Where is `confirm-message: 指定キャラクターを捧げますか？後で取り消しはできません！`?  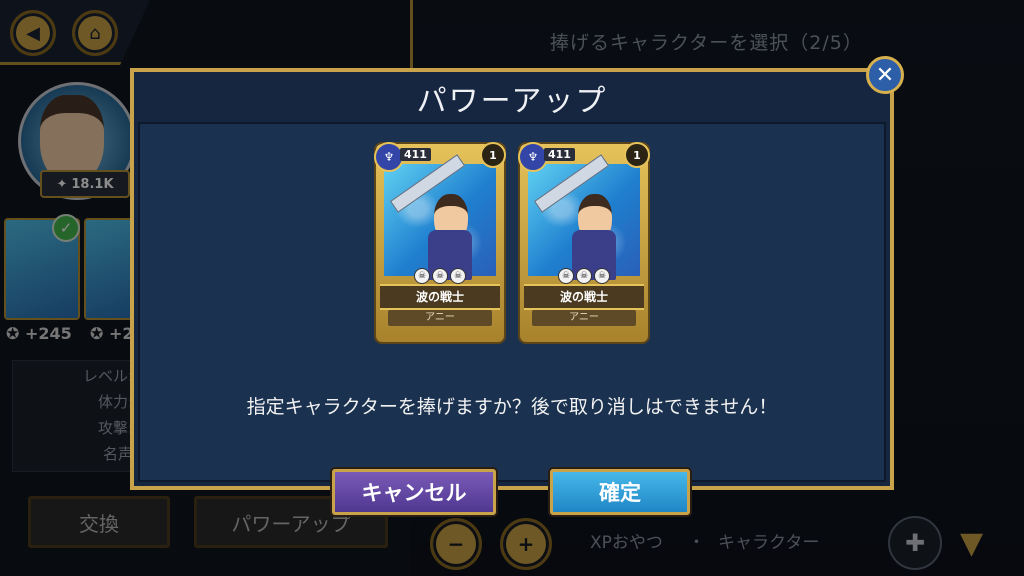 confirm-message: 指定キャラクターを捧げますか？後で取り消しはできません！ is located at coordinates (512, 407).